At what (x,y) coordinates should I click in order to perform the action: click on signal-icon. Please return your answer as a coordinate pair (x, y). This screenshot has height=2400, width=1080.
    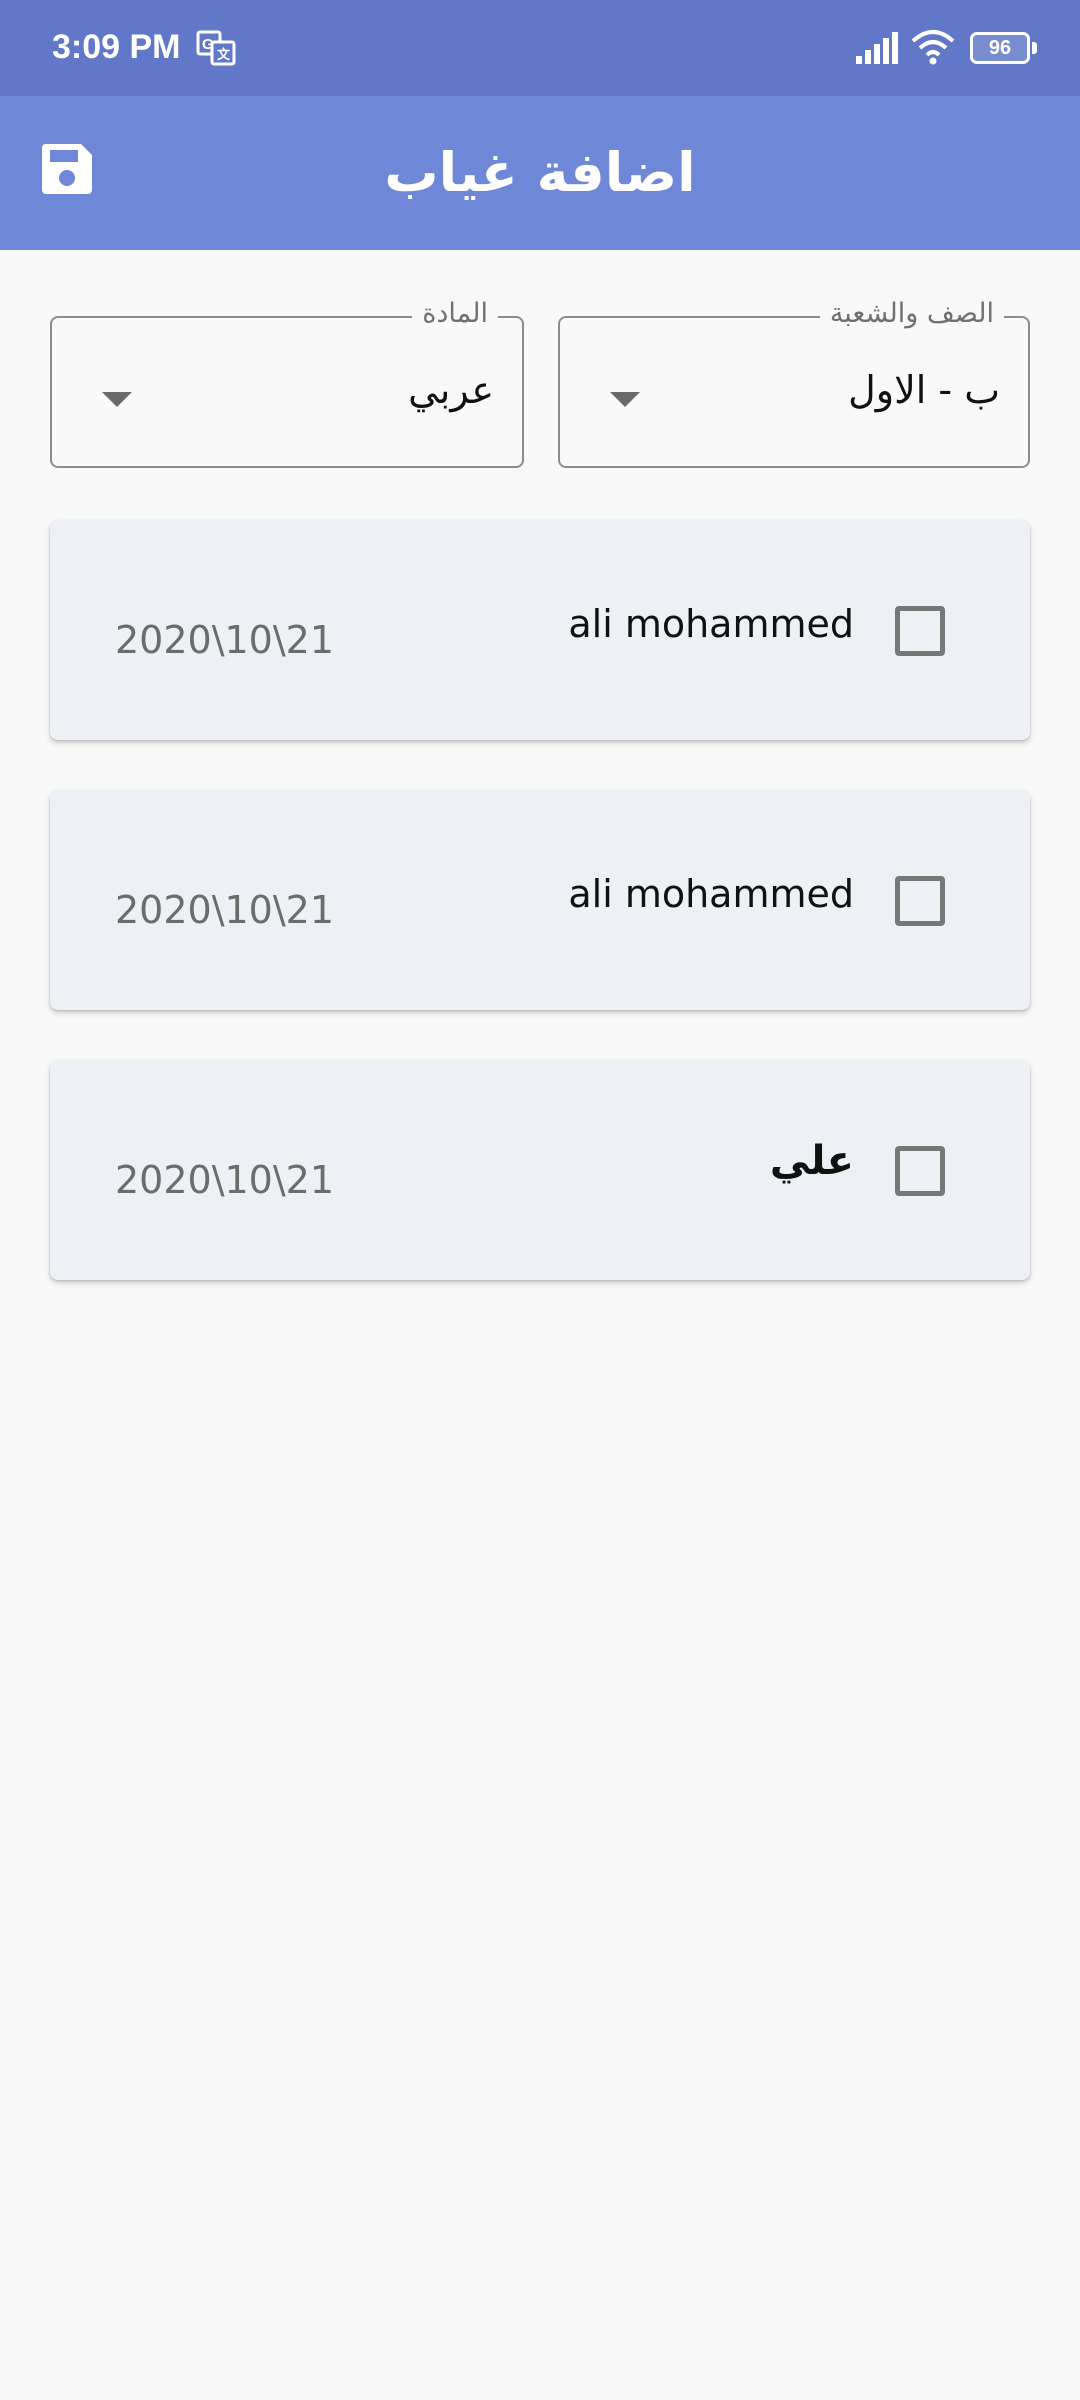
    Looking at the image, I should click on (877, 48).